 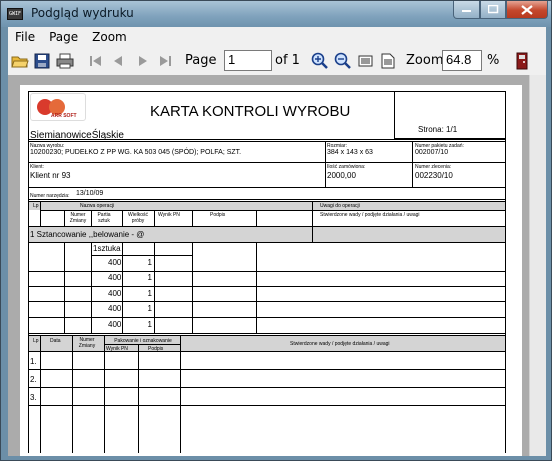 I want to click on window-title: Podgląd wydruku, so click(x=82, y=13).